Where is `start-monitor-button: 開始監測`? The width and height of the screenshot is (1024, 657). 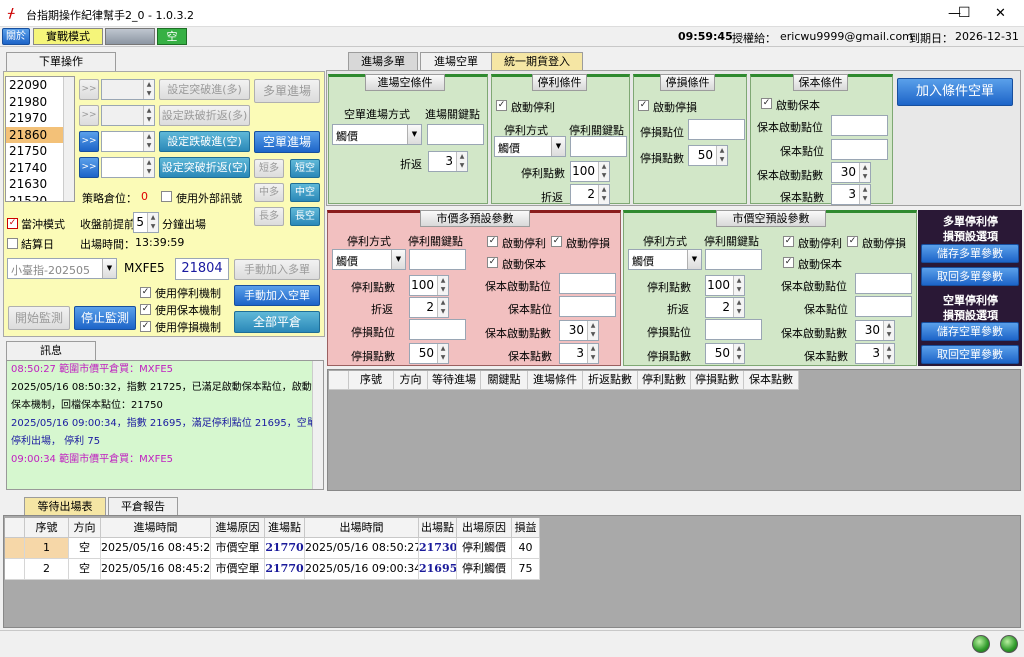 start-monitor-button: 開始監測 is located at coordinates (39, 318).